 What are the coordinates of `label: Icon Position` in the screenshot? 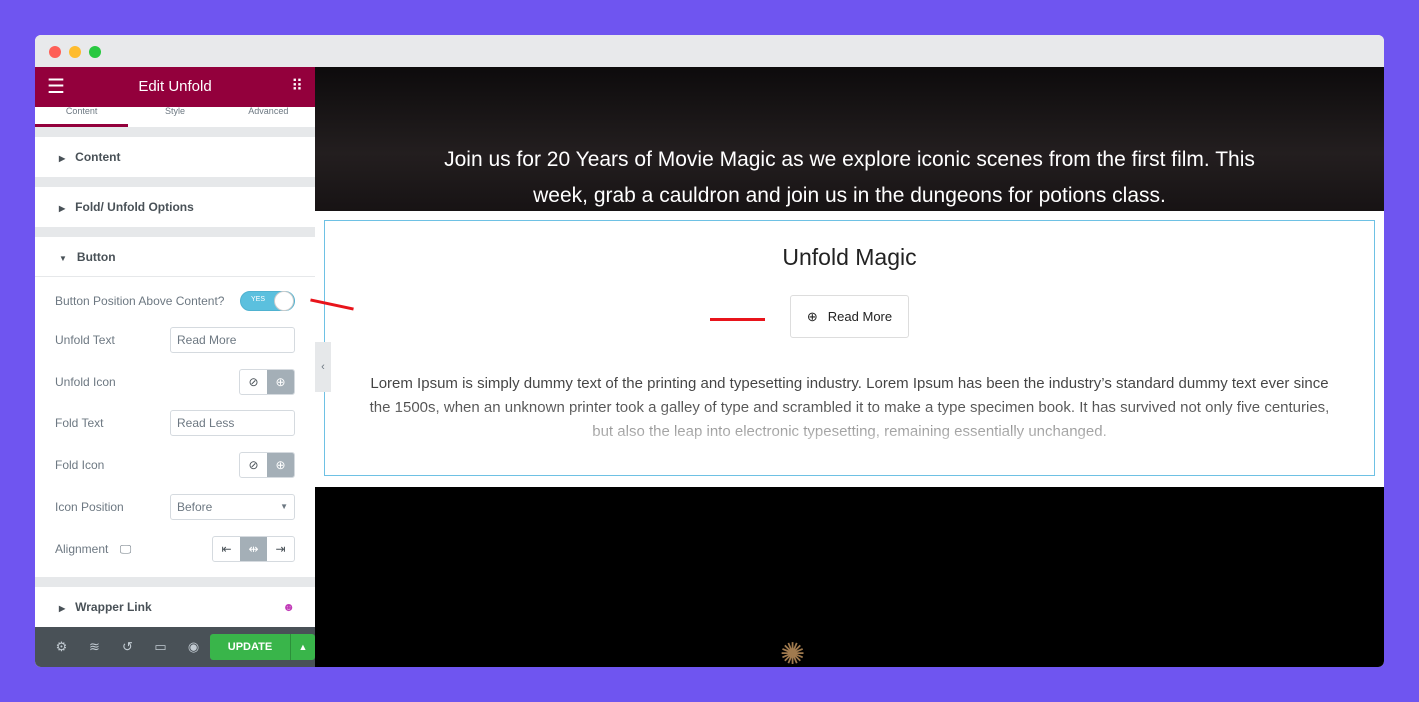 It's located at (89, 507).